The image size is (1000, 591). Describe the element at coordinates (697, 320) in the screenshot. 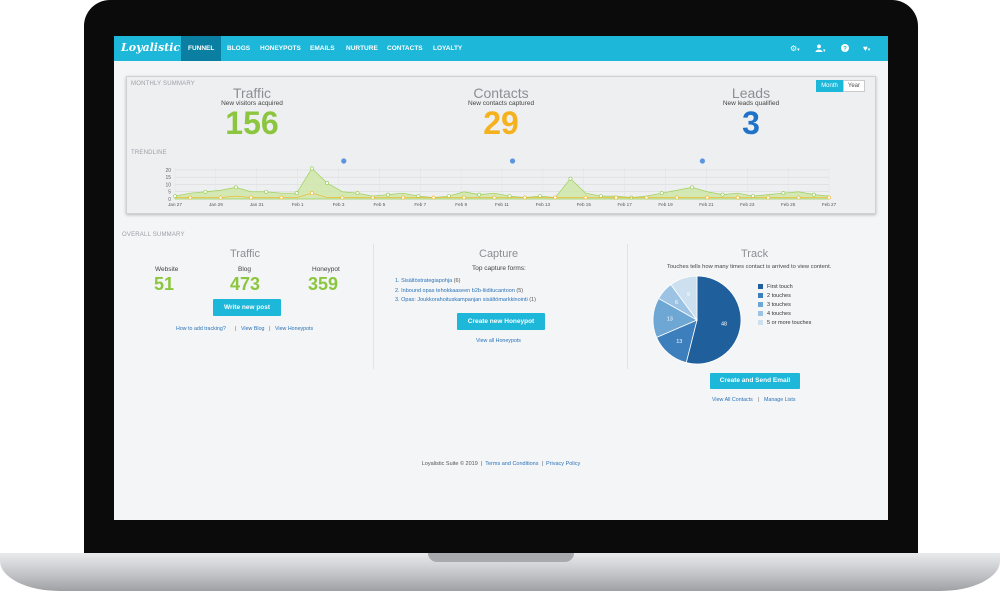

I see `touches-pie-chart: 48 13 13 6 9` at that location.